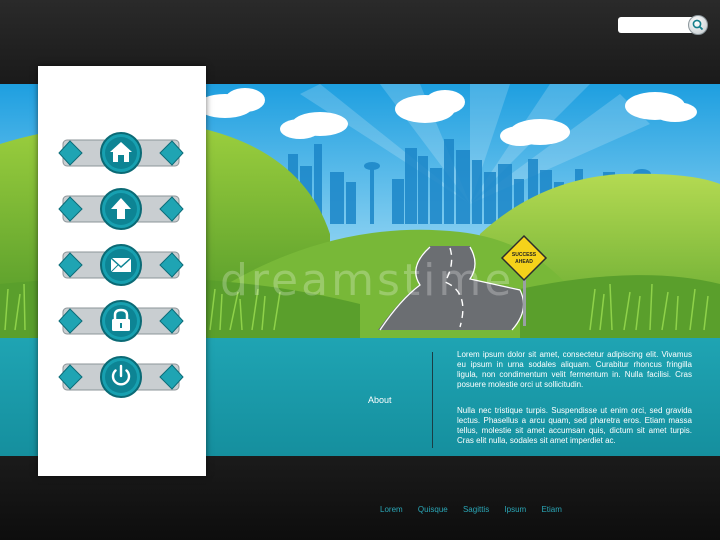  Describe the element at coordinates (515, 509) in the screenshot. I see `footer-link-ipsum: Ipsum` at that location.